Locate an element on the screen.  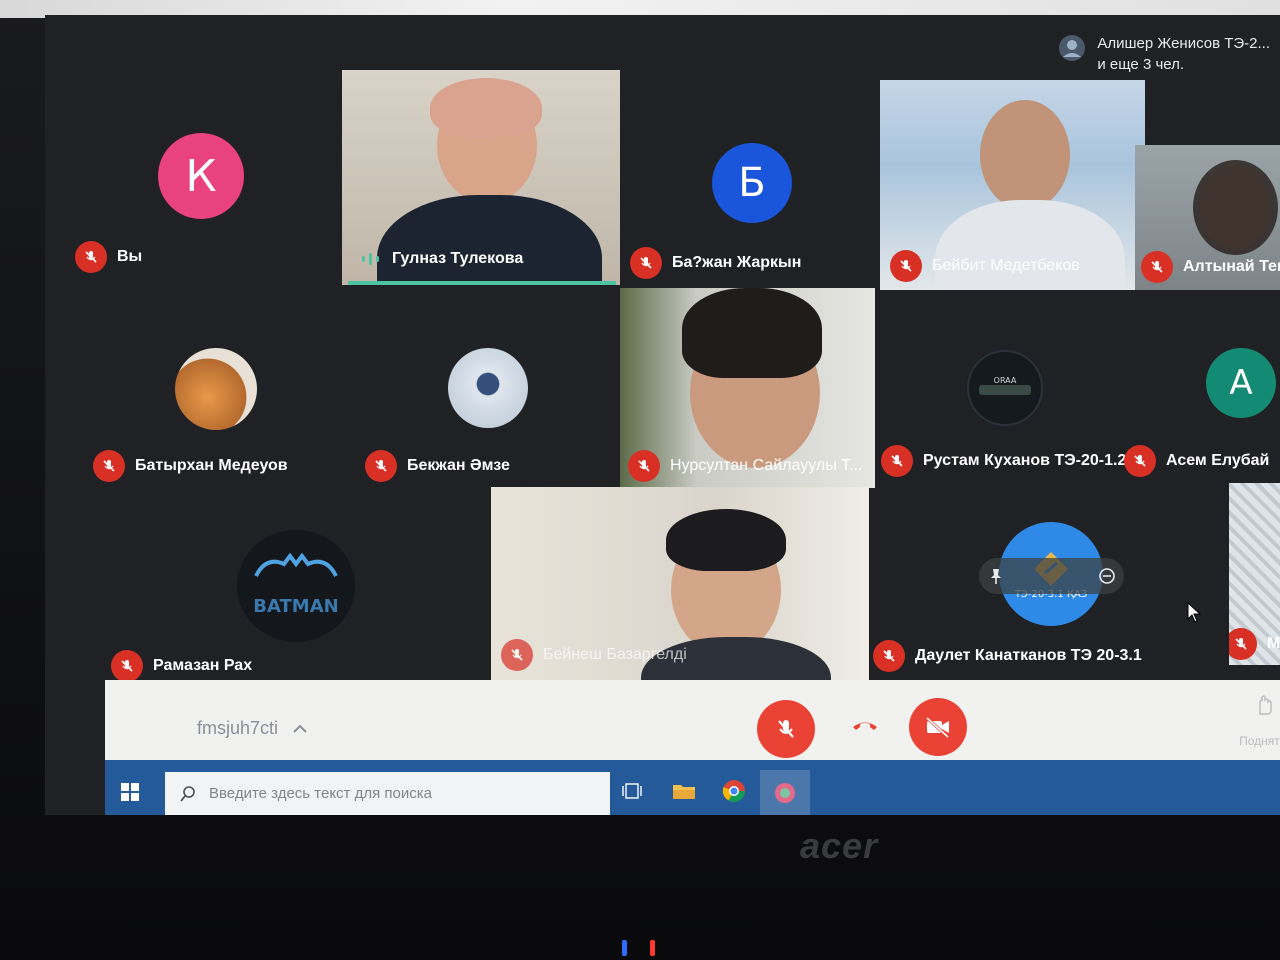
tile-ramazan: BATMAN Рамазан Рах is located at coordinates (297, 585).